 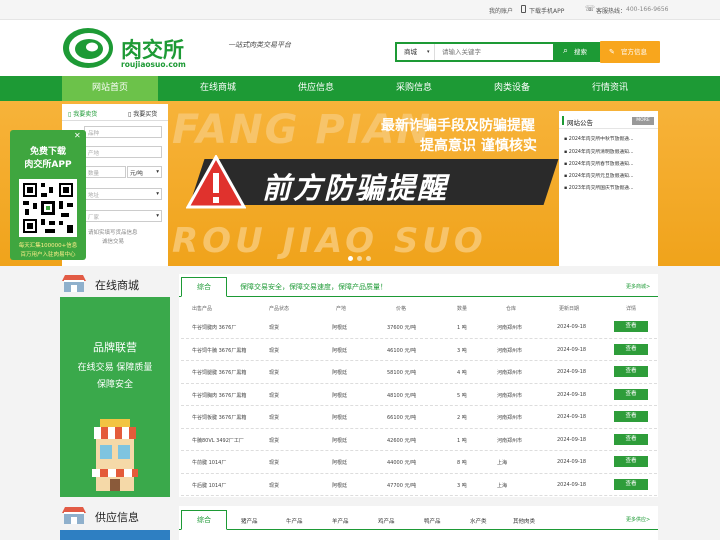 What do you see at coordinates (77, 135) in the screenshot?
I see `close-icon: ✕` at bounding box center [77, 135].